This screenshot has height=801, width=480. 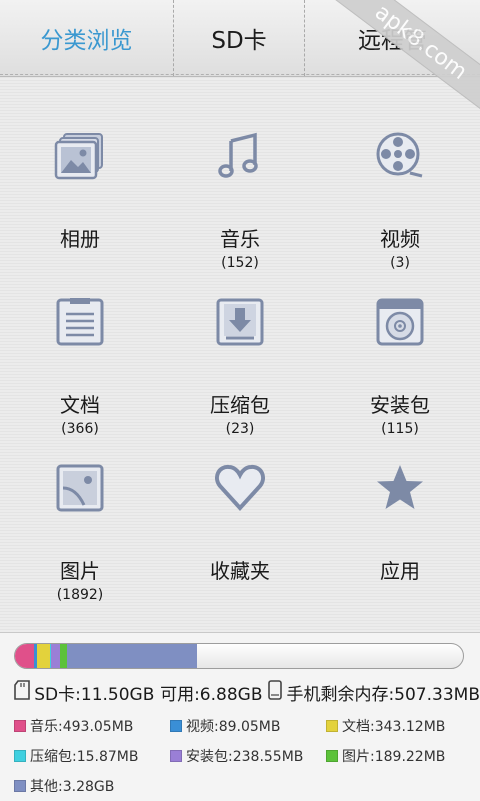 What do you see at coordinates (275, 692) in the screenshot?
I see `phone-icon` at bounding box center [275, 692].